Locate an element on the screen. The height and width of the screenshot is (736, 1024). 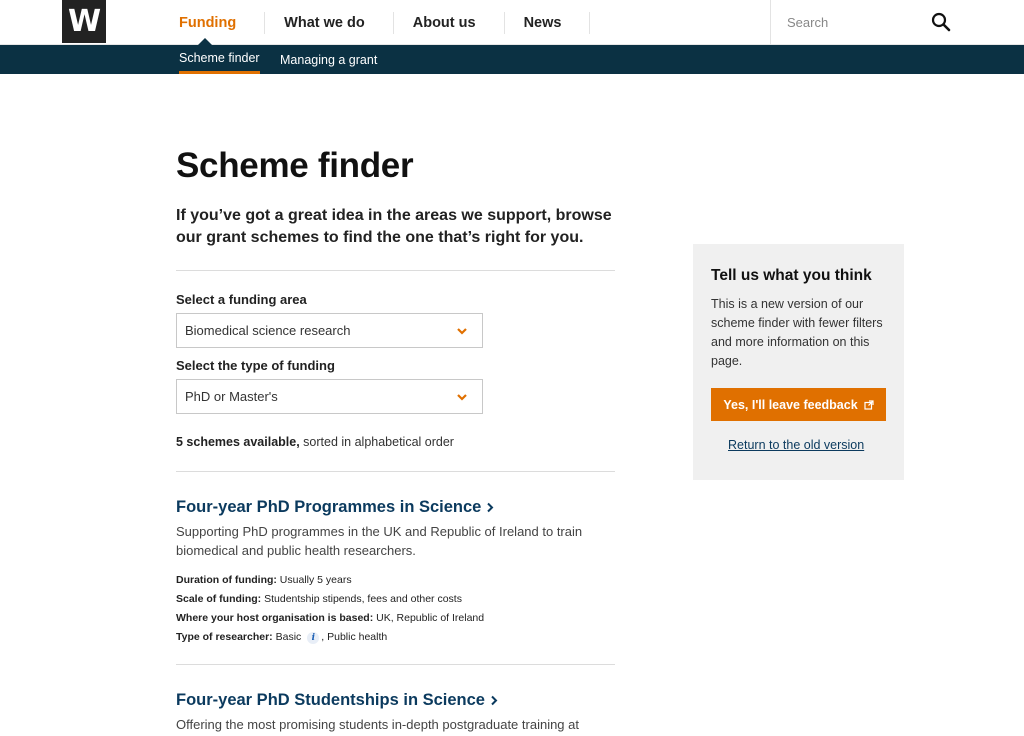
top-header: W Funding What we do About us News is located at coordinates (512, 22).